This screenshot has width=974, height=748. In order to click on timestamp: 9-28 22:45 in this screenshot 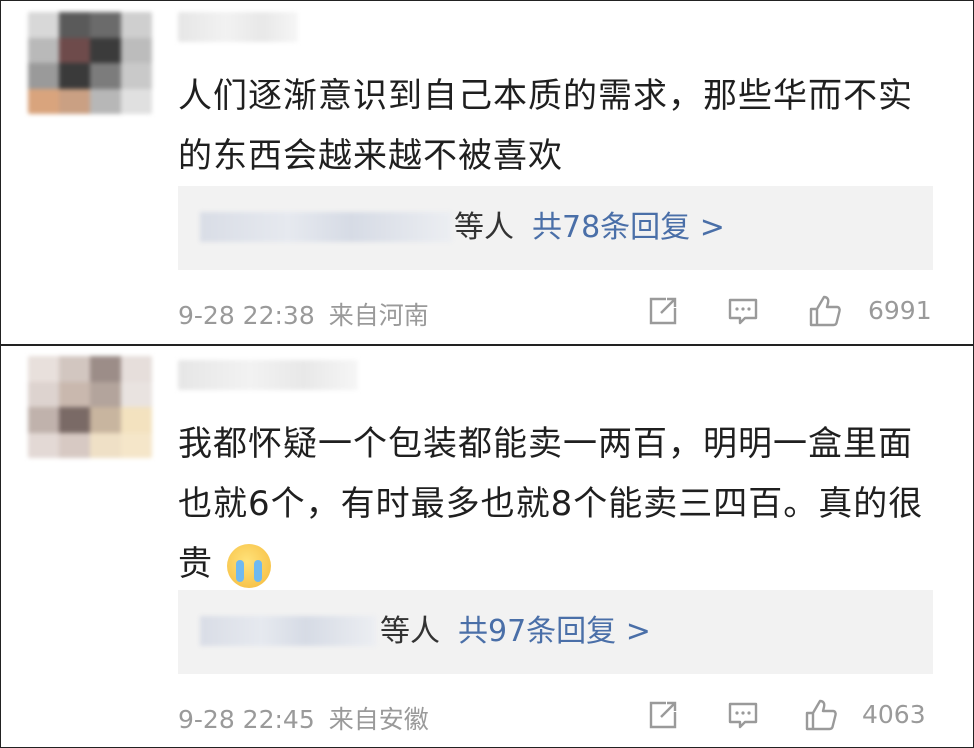, I will do `click(246, 719)`.